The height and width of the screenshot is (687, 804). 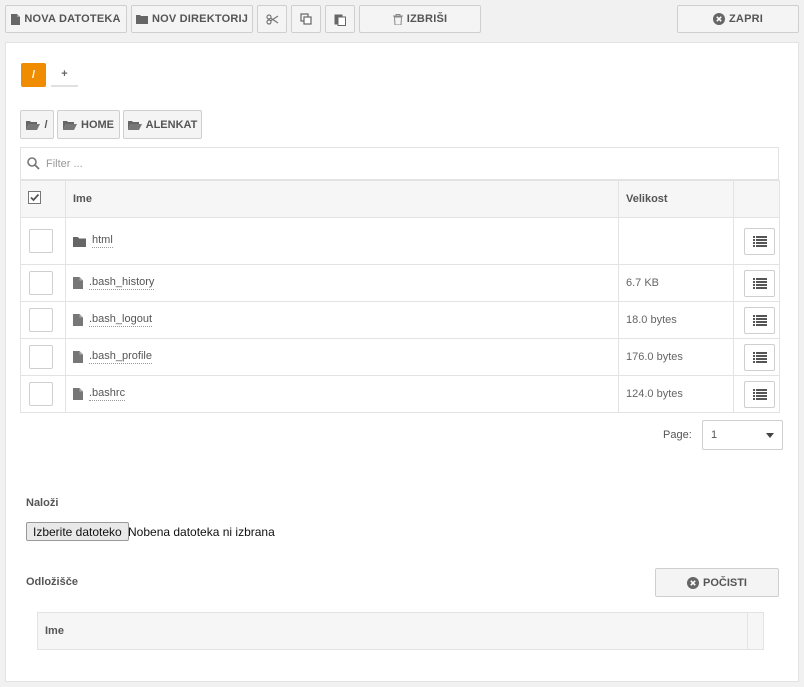 I want to click on file-size: 176.0 bytes, so click(x=676, y=357).